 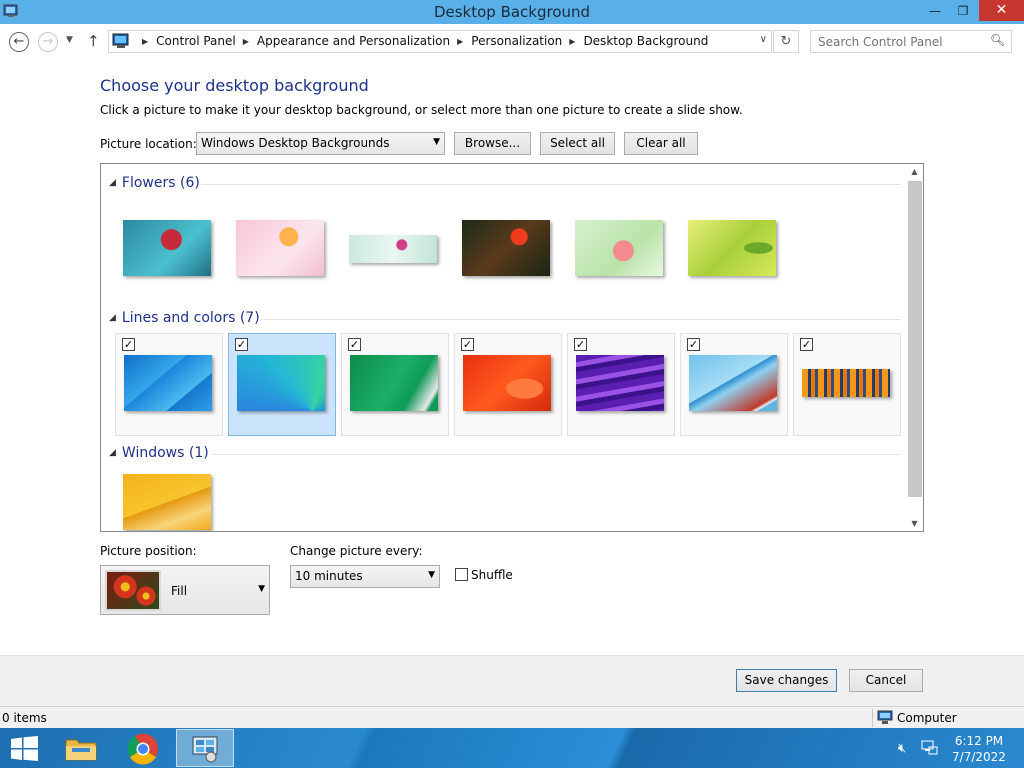 What do you see at coordinates (911, 41) in the screenshot?
I see `search-input` at bounding box center [911, 41].